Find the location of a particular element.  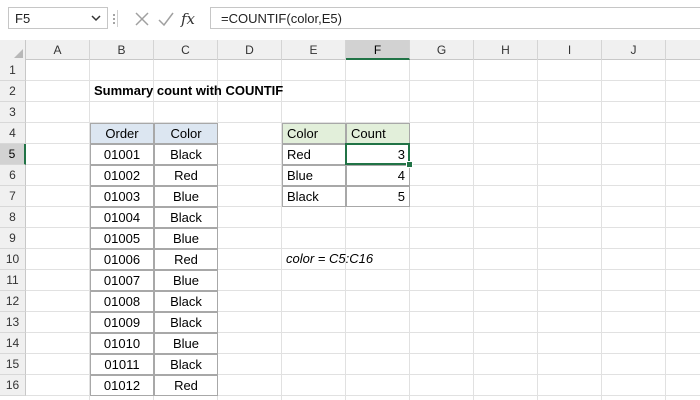

order-cell: 01011 is located at coordinates (122, 364).